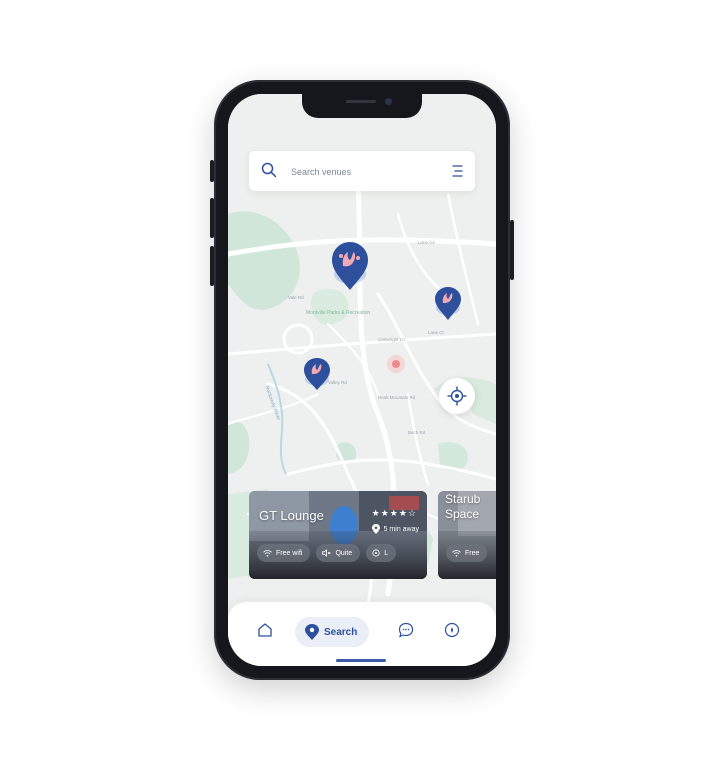 This screenshot has width=724, height=769. I want to click on tab-messages, so click(406, 632).